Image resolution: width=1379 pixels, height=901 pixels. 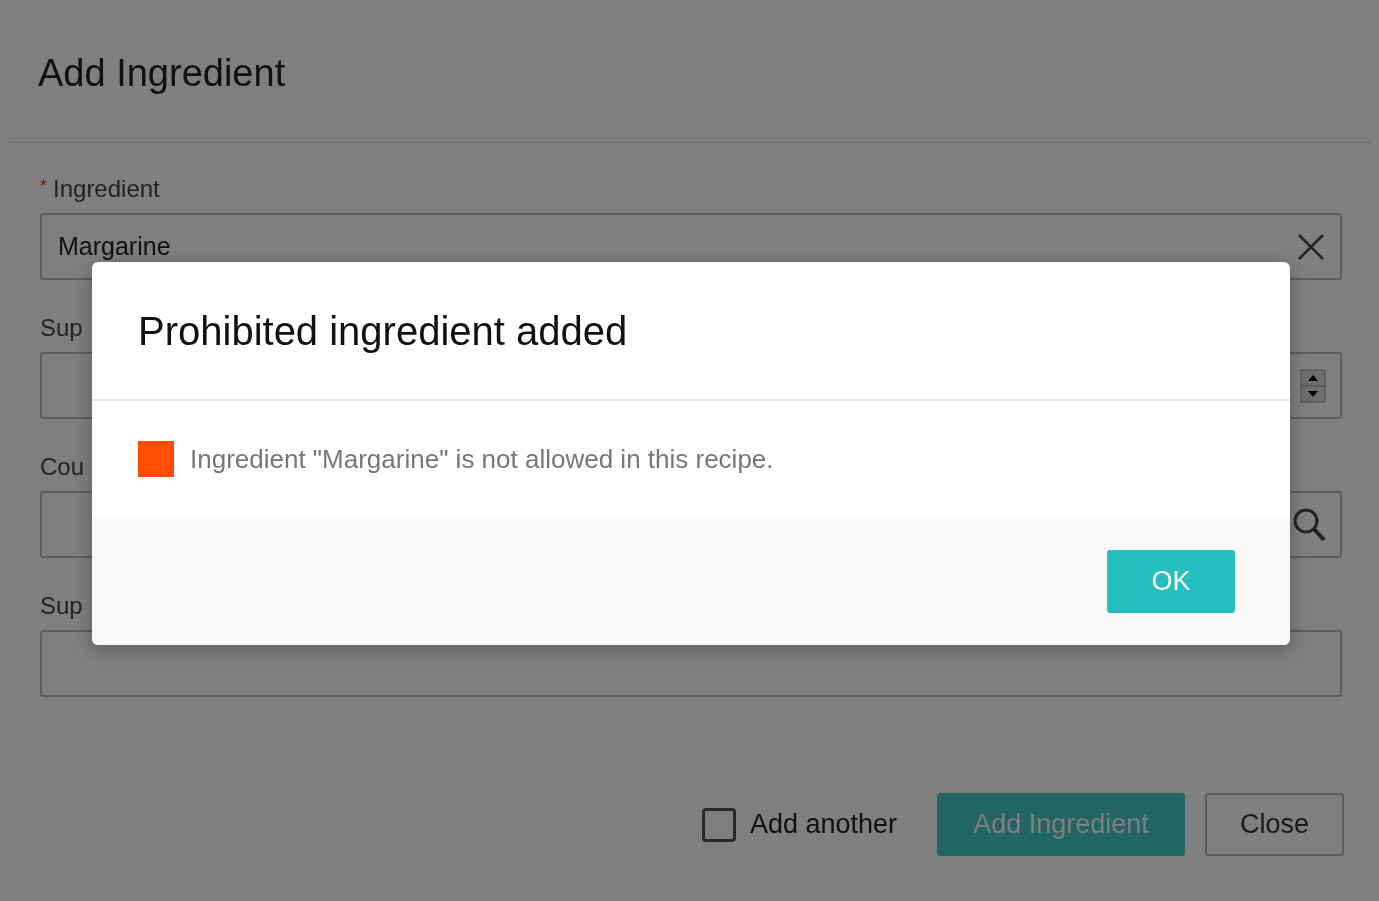 I want to click on warning-square-icon, so click(x=156, y=459).